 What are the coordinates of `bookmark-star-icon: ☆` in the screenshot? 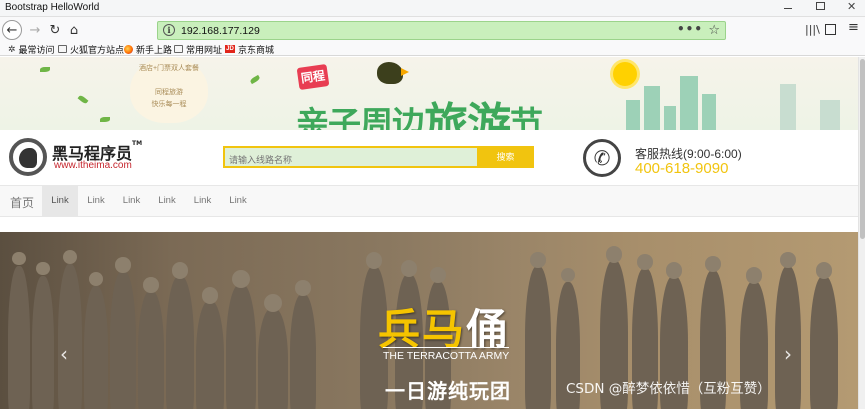 It's located at (714, 30).